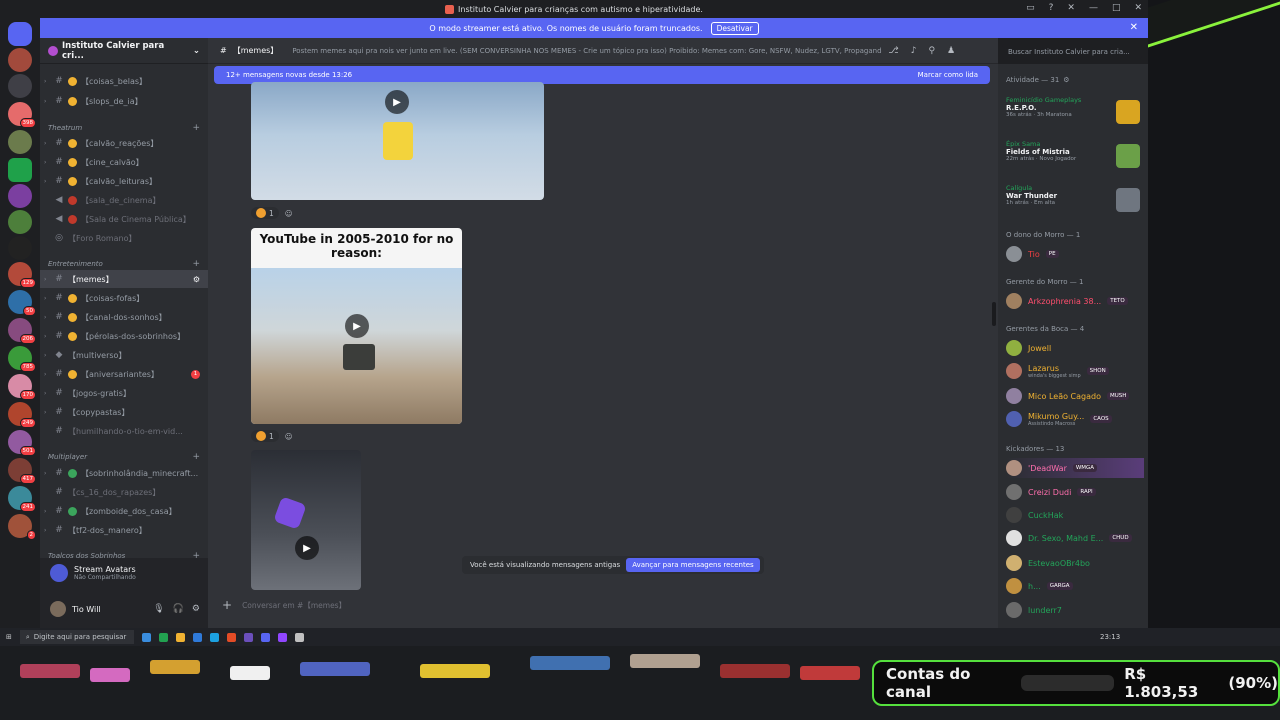 This screenshot has width=1280, height=720. Describe the element at coordinates (893, 51) in the screenshot. I see `threads-icon: ⎇` at that location.